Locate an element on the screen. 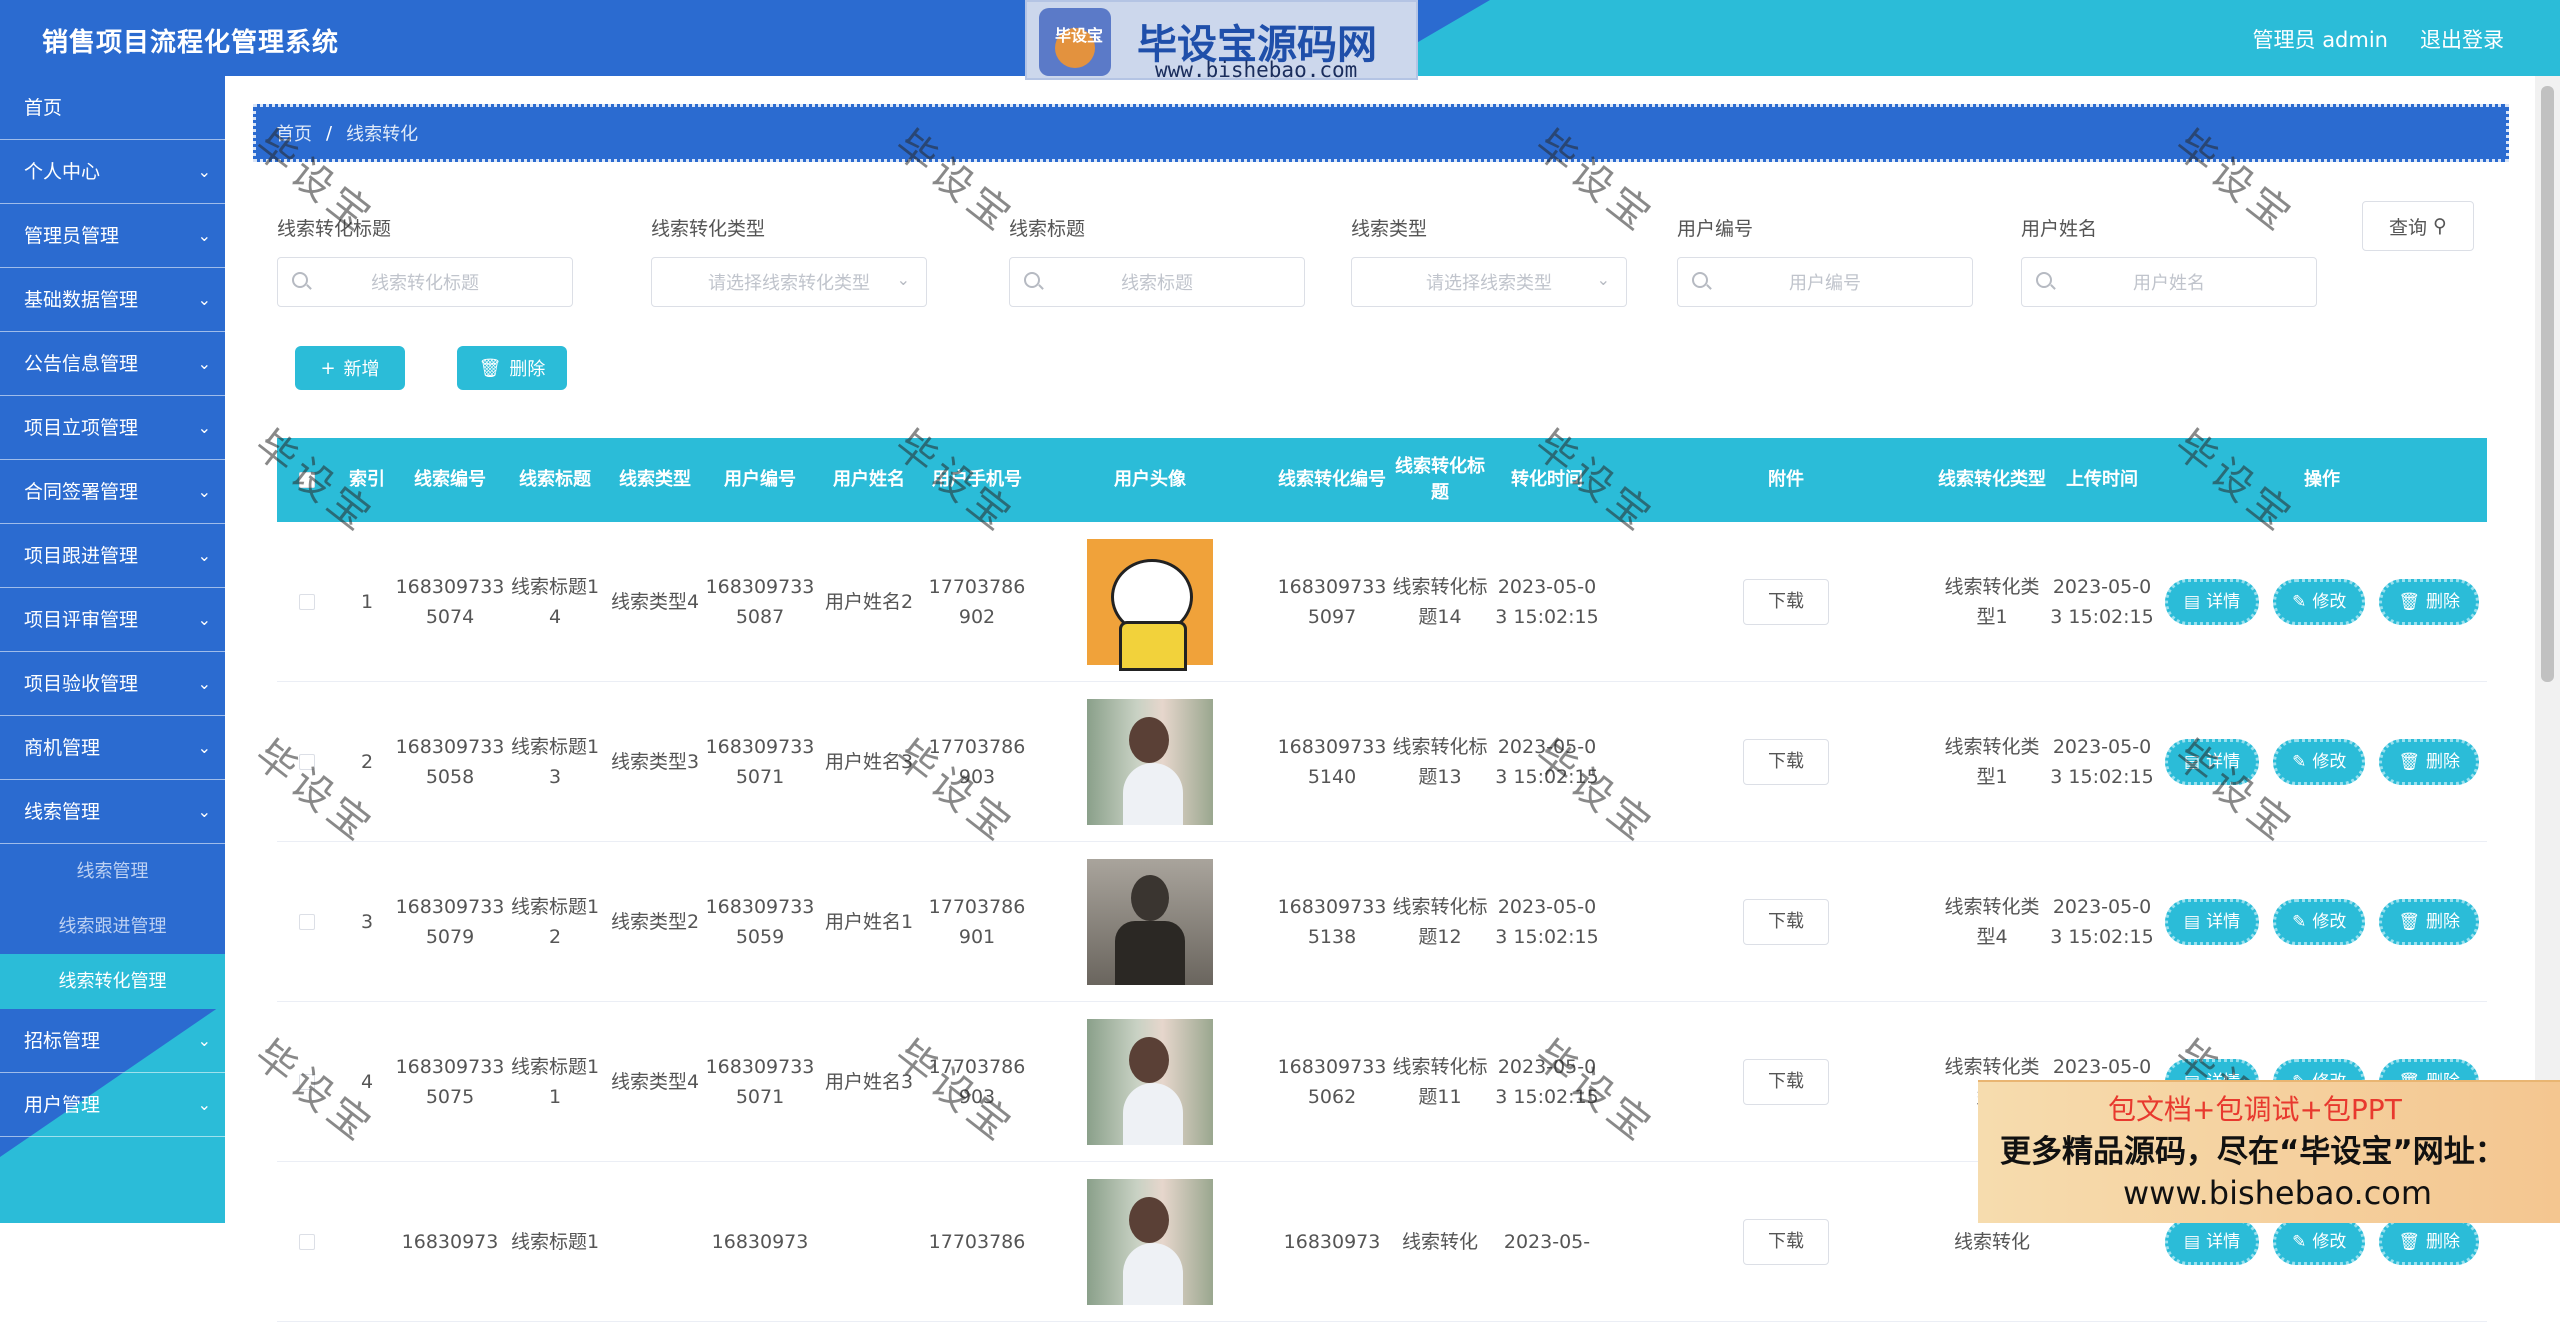  filter-group: 线索转化标题 线索转化标题 is located at coordinates (425, 260).